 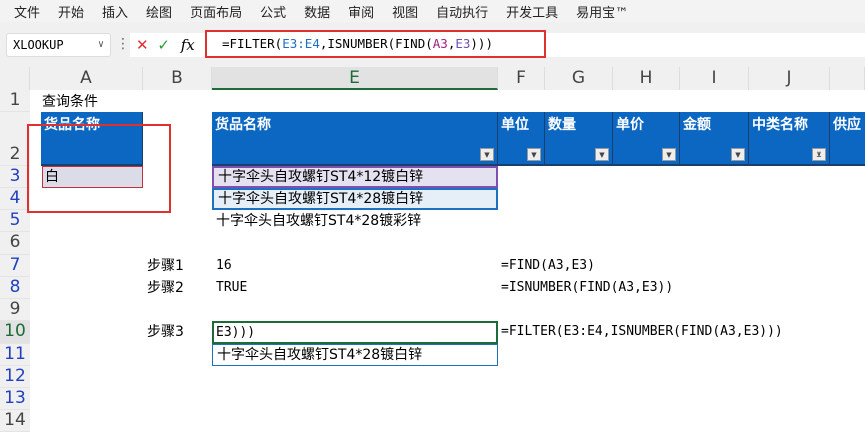 What do you see at coordinates (355, 139) in the screenshot?
I see `header-product-name: 货品名称 ▼` at bounding box center [355, 139].